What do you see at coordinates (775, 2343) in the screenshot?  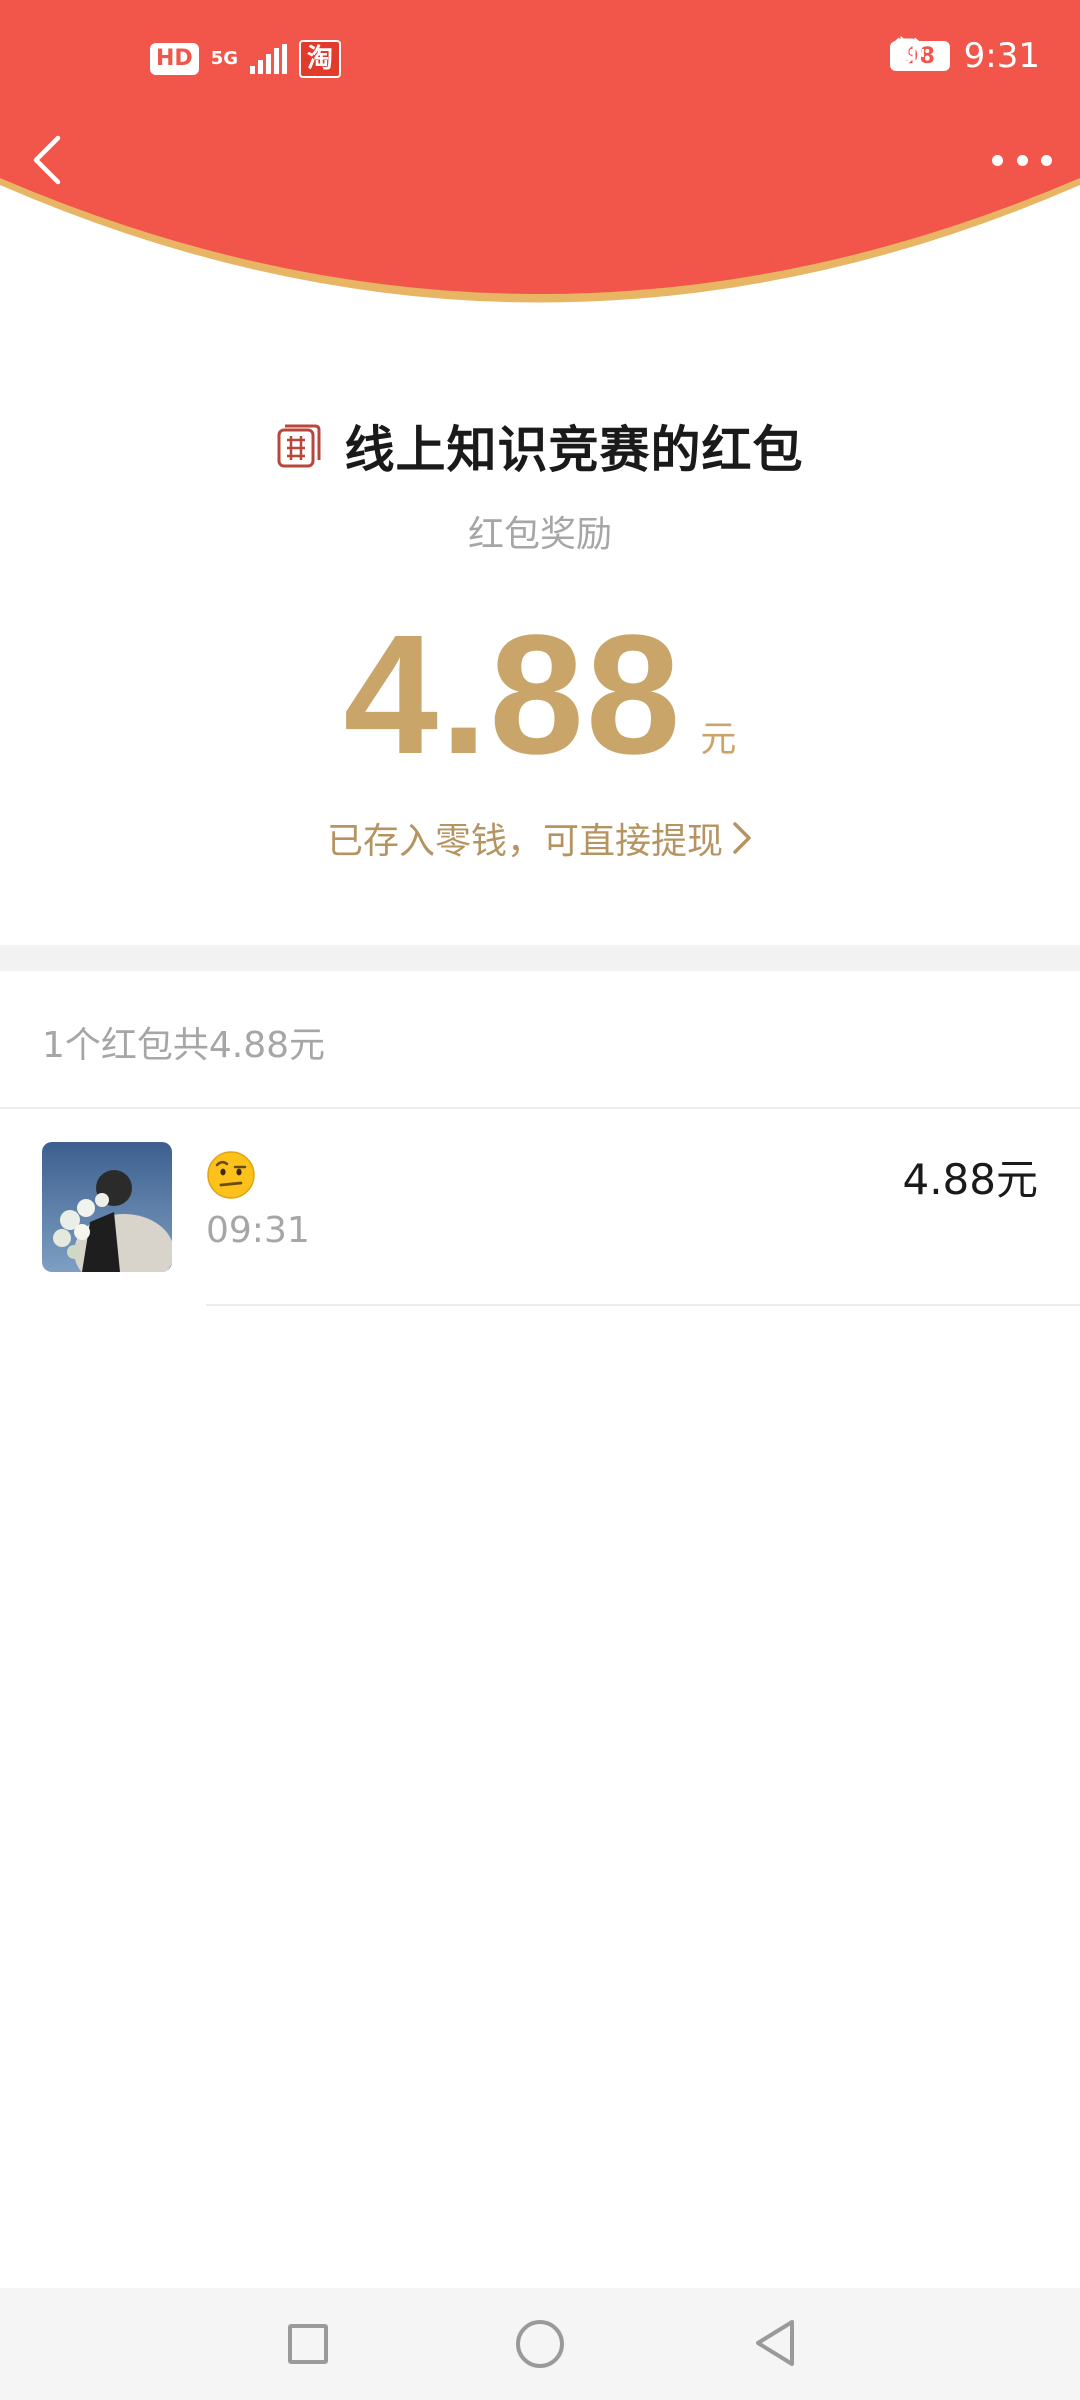 I see `nav-back-button` at bounding box center [775, 2343].